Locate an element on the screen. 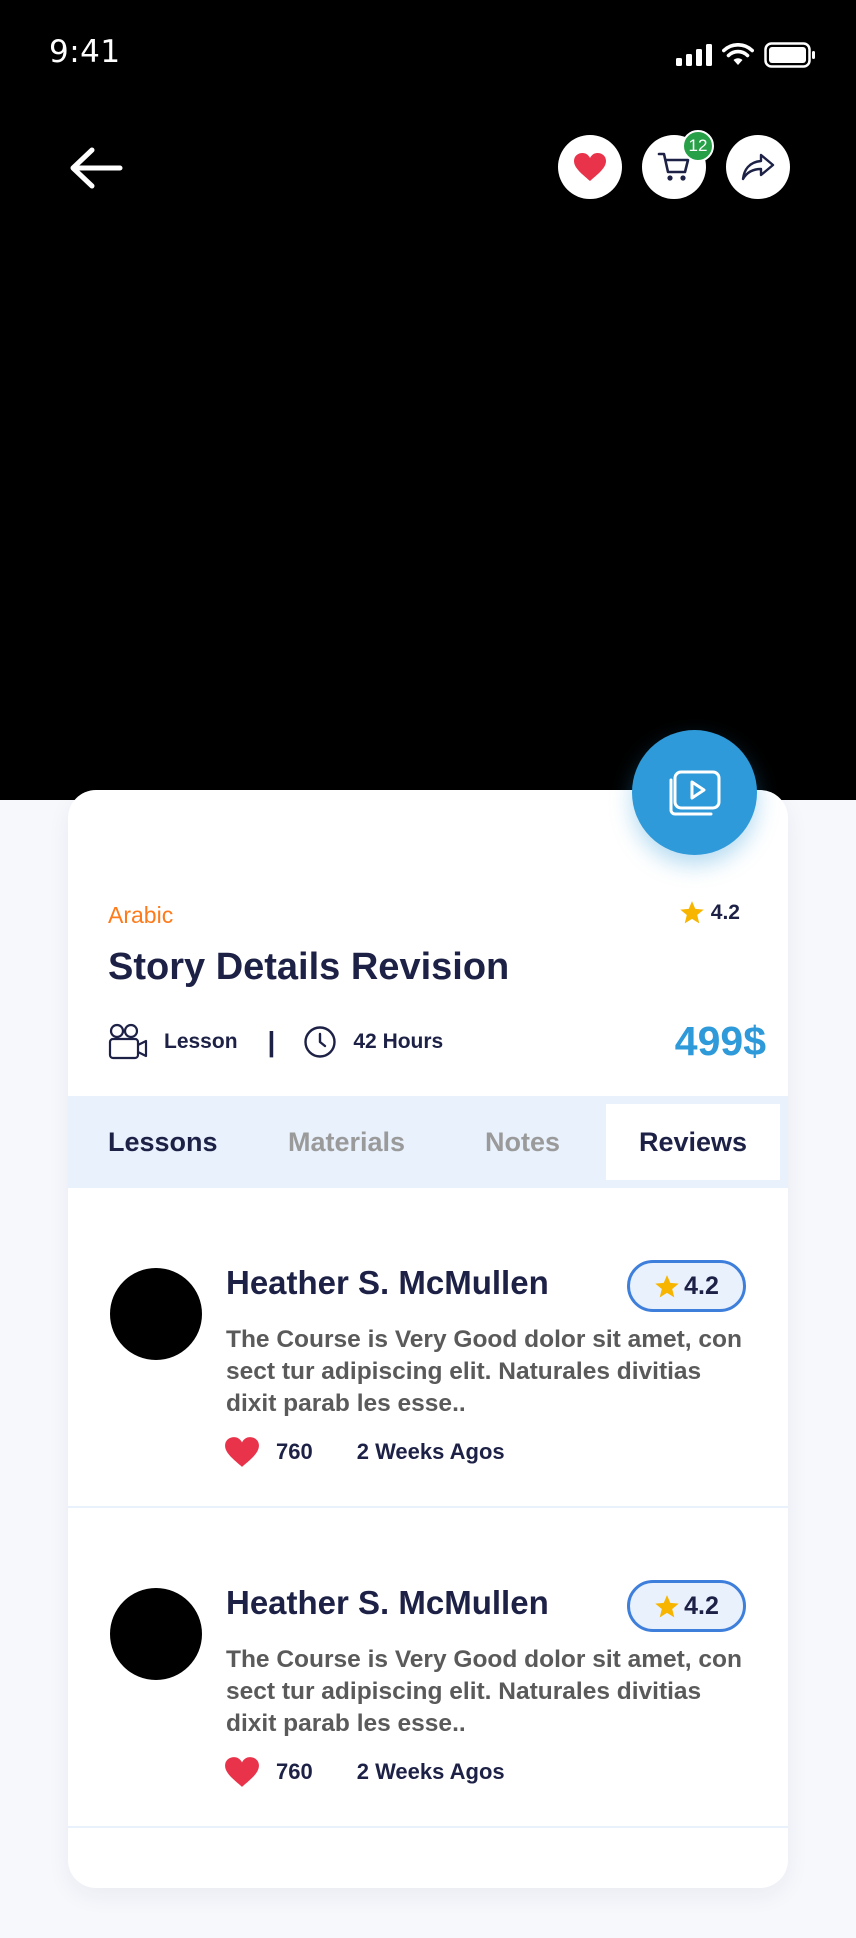 This screenshot has height=1938, width=856. course-duration-label: 42 Hours is located at coordinates (398, 1041).